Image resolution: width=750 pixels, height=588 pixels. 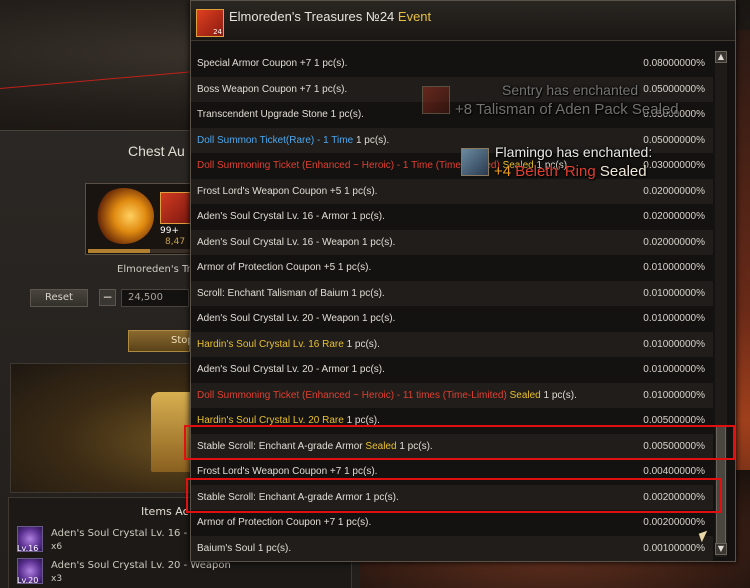 I want to click on reward-name: Hardin's Soul Crystal Lv. 16 Rare, so click(x=270, y=344).